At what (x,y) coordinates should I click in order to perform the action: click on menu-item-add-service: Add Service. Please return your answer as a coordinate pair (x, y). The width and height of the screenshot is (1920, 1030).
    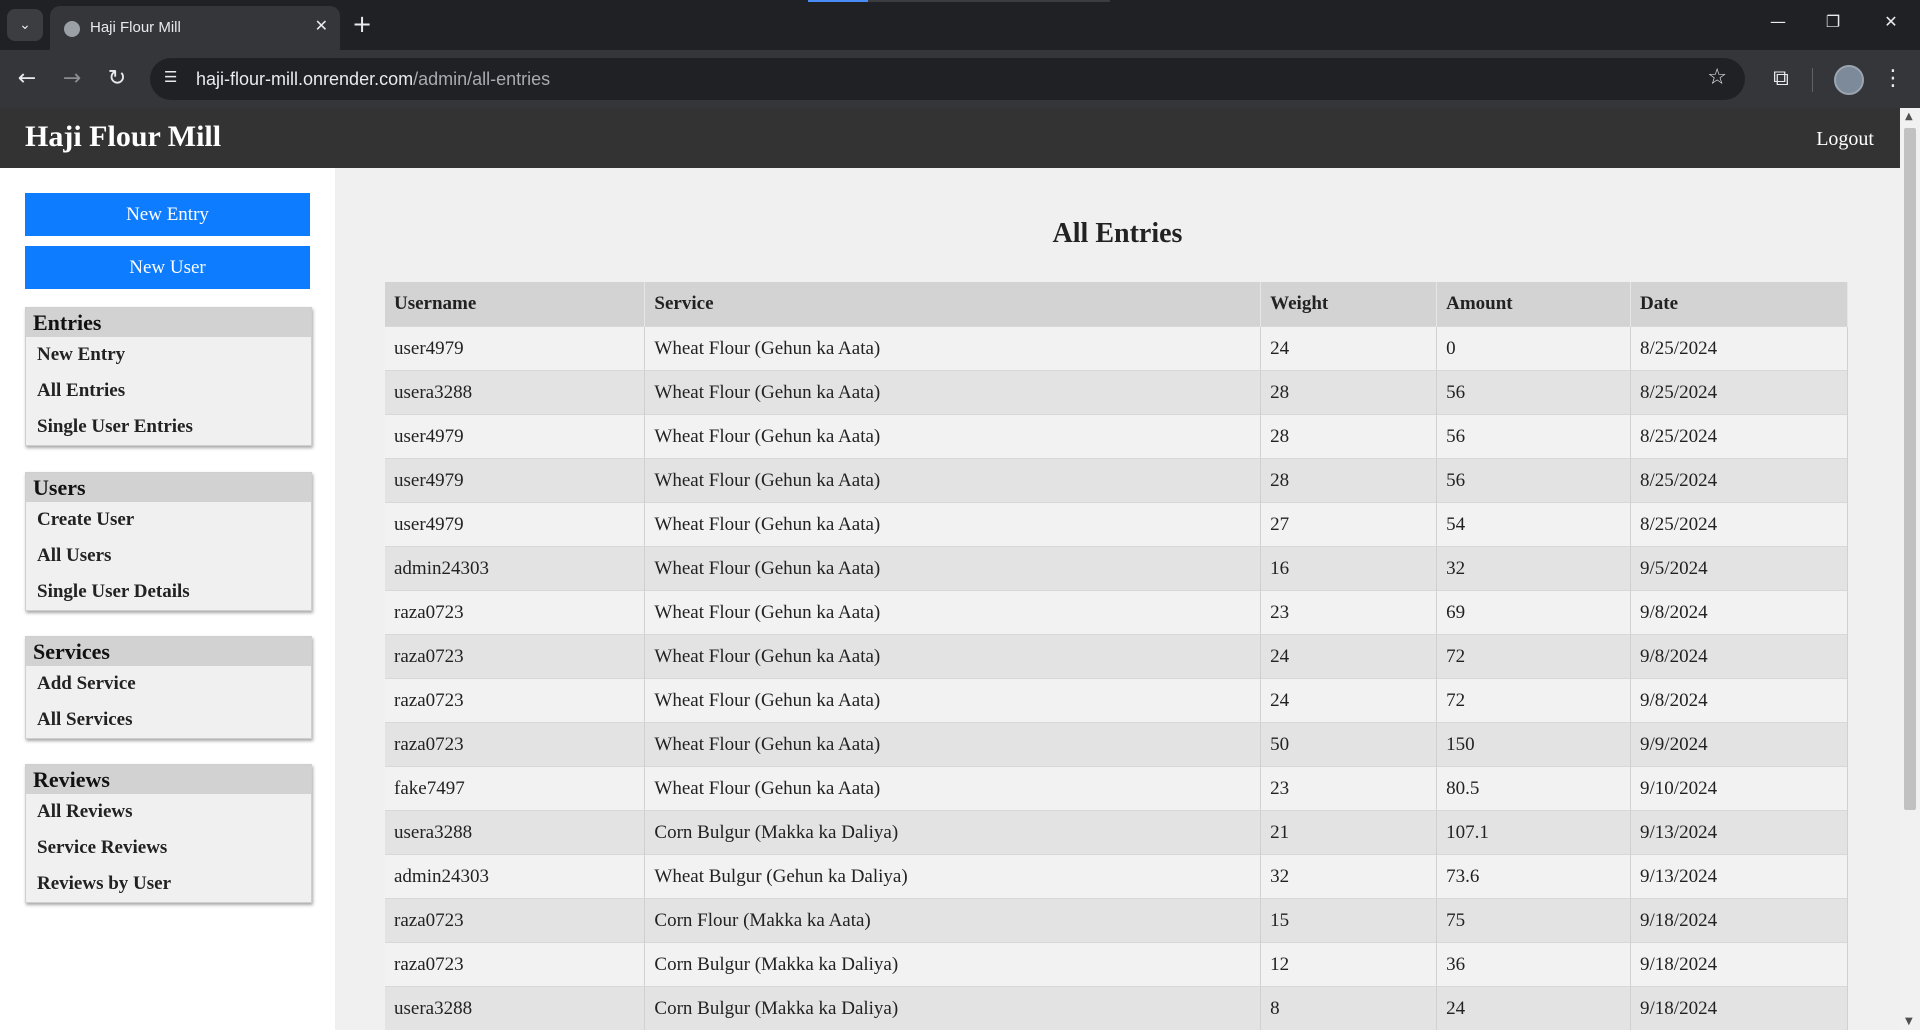
    Looking at the image, I should click on (168, 684).